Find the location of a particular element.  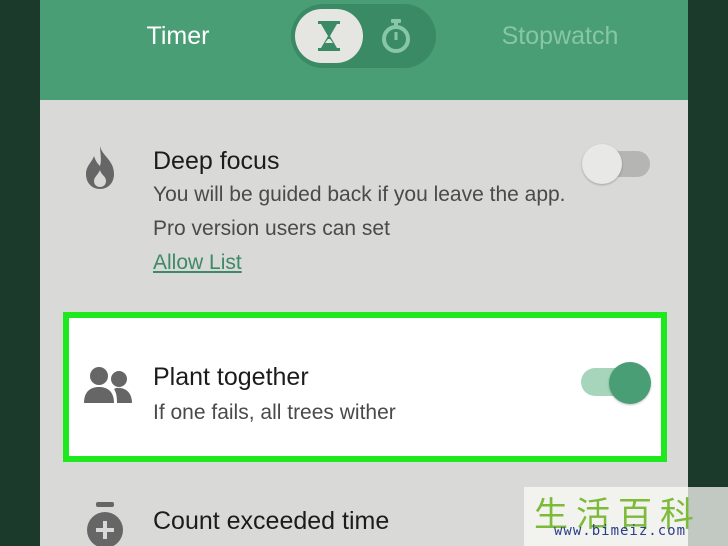

timer-plus-icon is located at coordinates (105, 524).